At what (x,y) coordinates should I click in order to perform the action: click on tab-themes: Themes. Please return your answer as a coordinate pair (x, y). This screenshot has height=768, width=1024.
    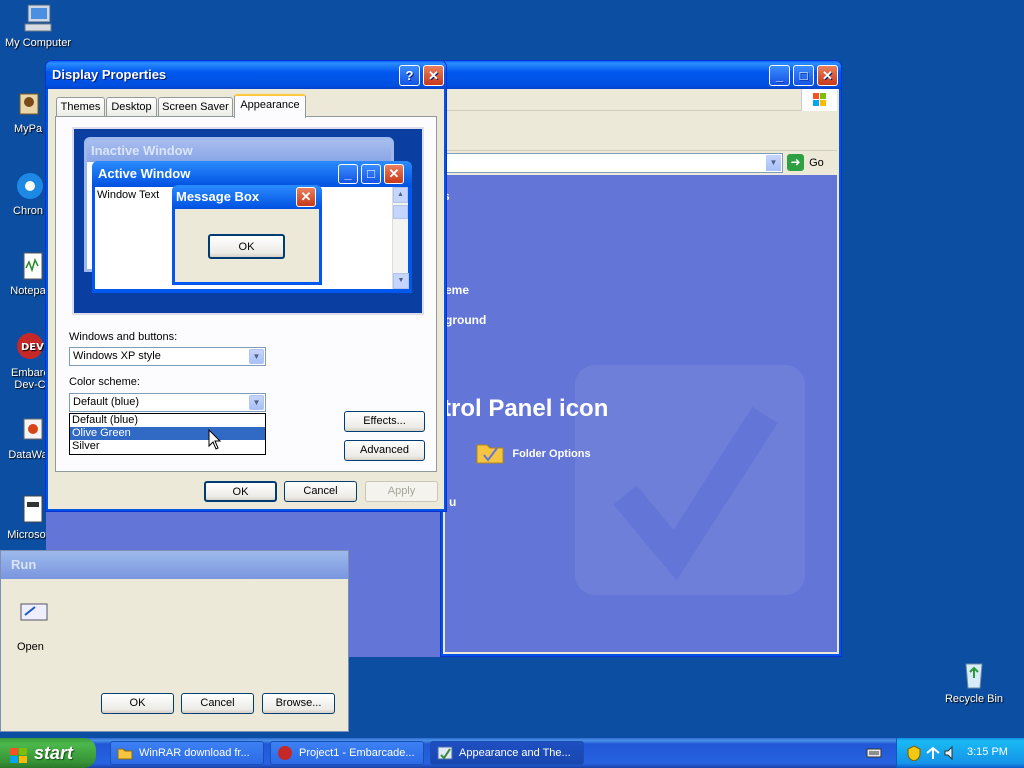
    Looking at the image, I should click on (80, 107).